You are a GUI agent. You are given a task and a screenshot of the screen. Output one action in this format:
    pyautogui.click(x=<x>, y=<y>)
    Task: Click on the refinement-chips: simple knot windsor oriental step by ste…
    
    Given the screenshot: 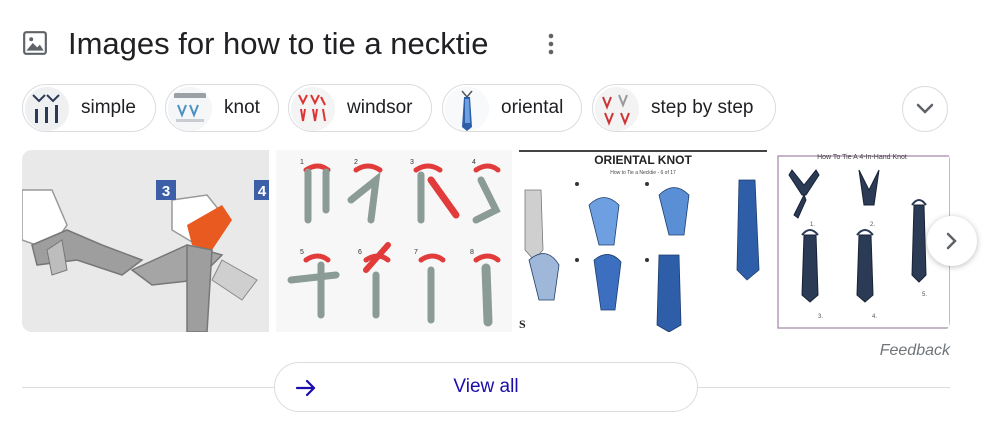 What is the action you would take?
    pyautogui.click(x=502, y=109)
    